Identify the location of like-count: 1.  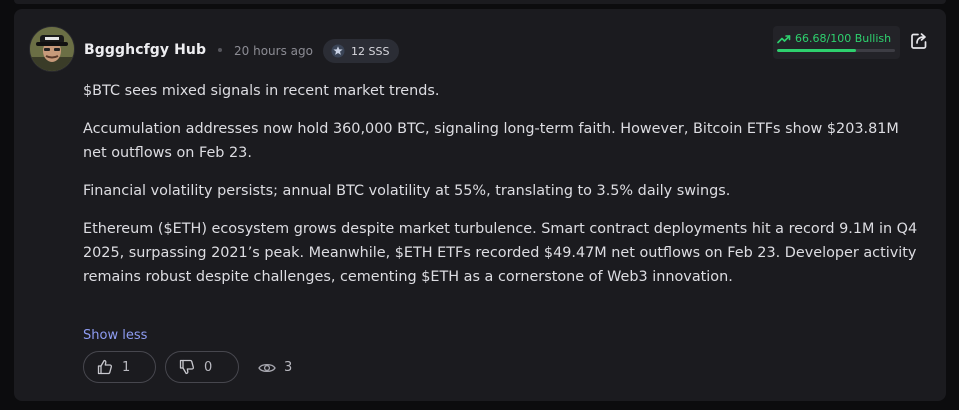
(126, 367).